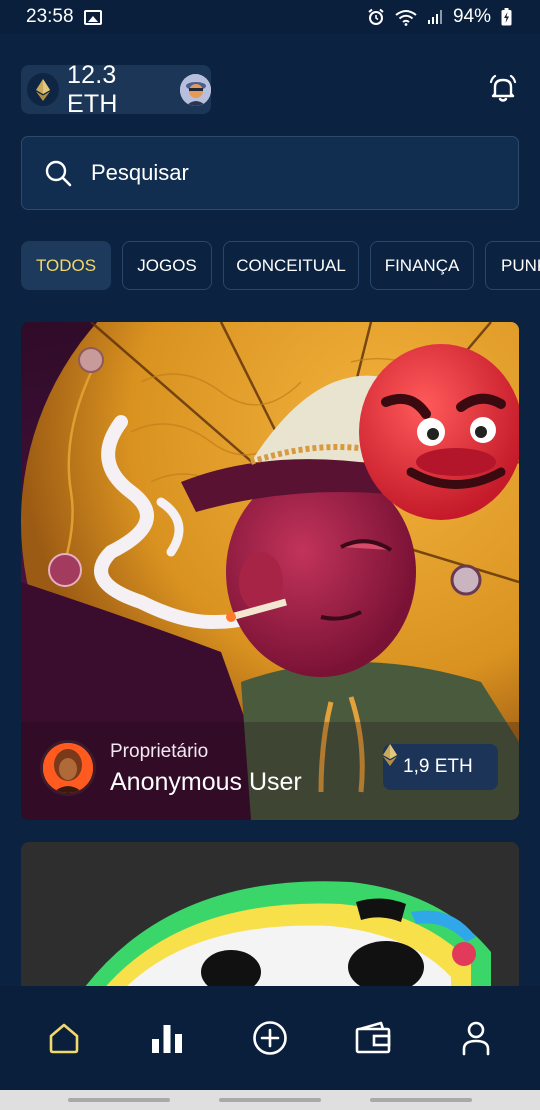  Describe the element at coordinates (471, 16) in the screenshot. I see `battery-percent: 94%` at that location.